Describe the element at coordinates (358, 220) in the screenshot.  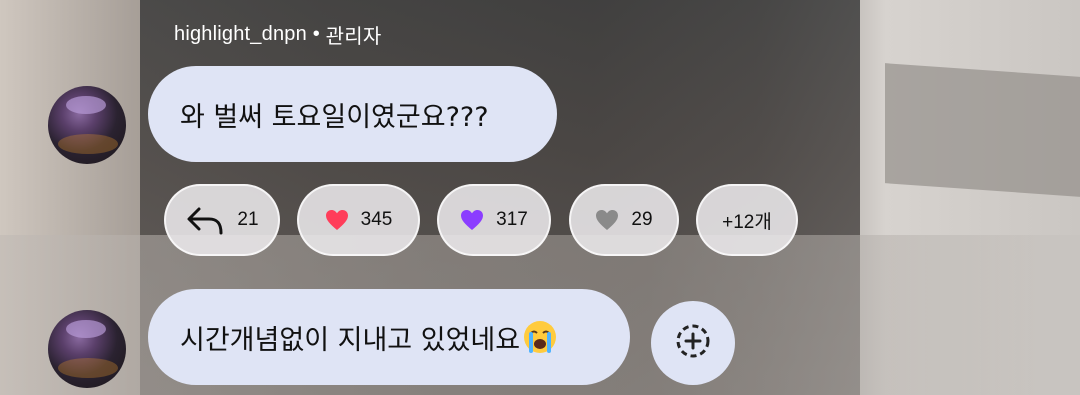
I see `reaction-red-heart: 345` at that location.